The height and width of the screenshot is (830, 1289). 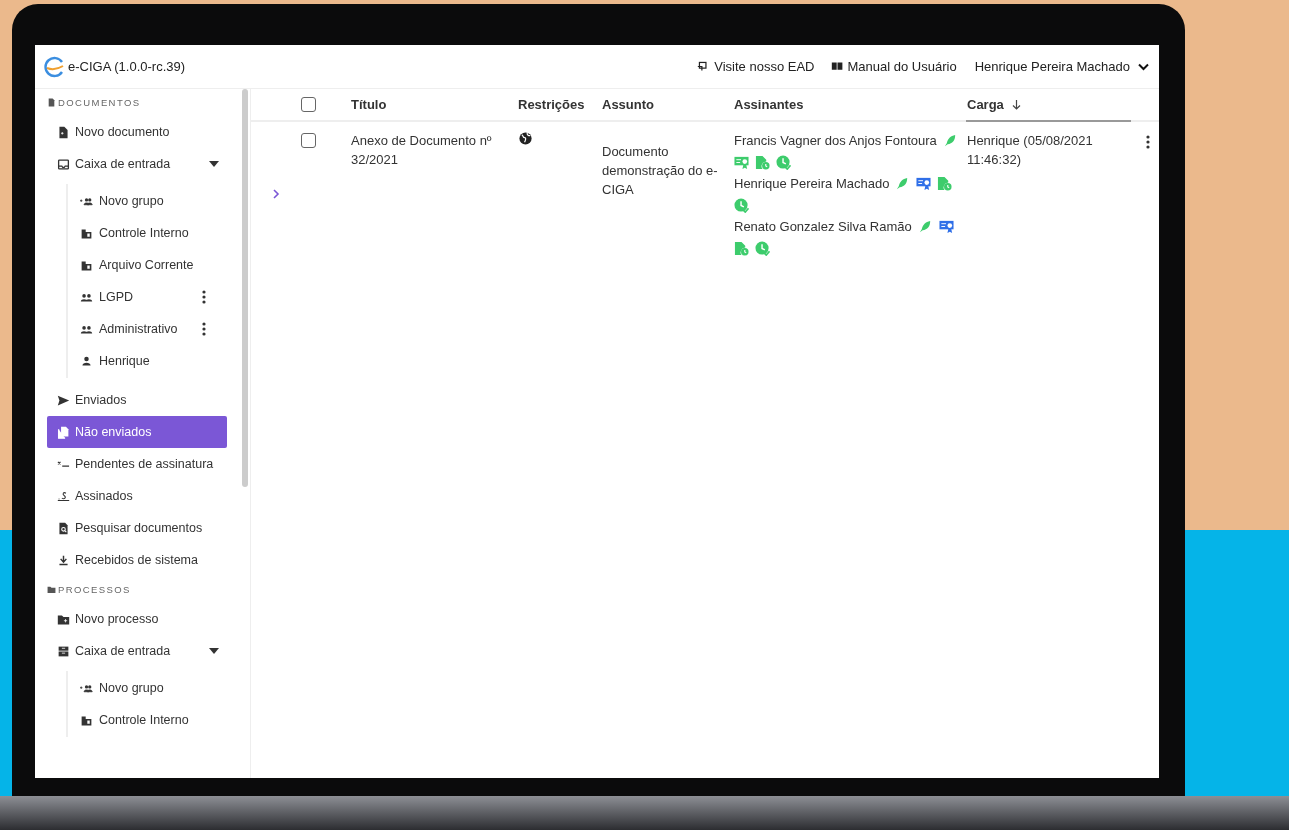 What do you see at coordinates (63, 496) in the screenshot?
I see `signature-icon` at bounding box center [63, 496].